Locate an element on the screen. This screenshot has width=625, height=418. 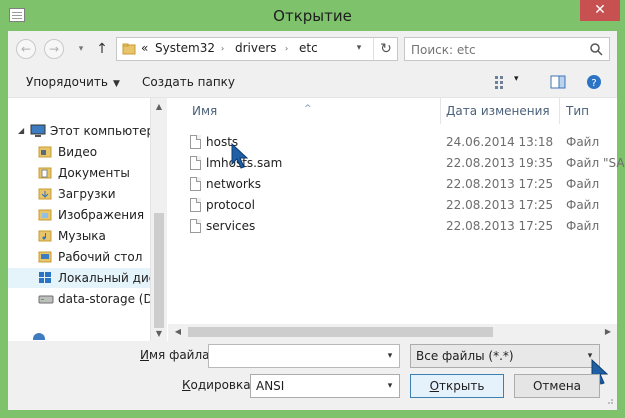
nav-item-desktop: Рабочий стол is located at coordinates (79, 257).